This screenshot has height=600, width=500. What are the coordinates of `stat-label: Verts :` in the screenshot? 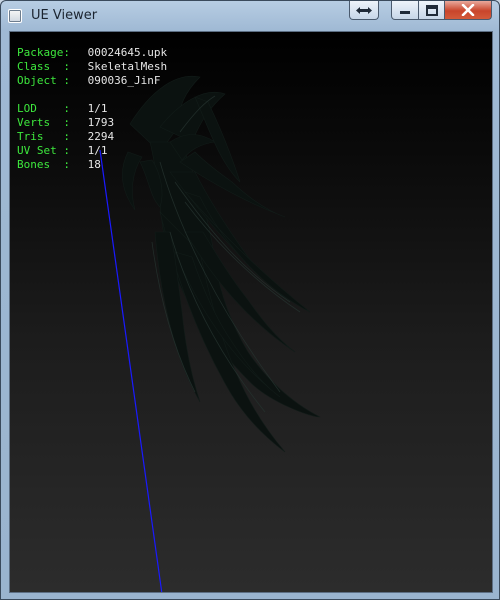 It's located at (43, 122).